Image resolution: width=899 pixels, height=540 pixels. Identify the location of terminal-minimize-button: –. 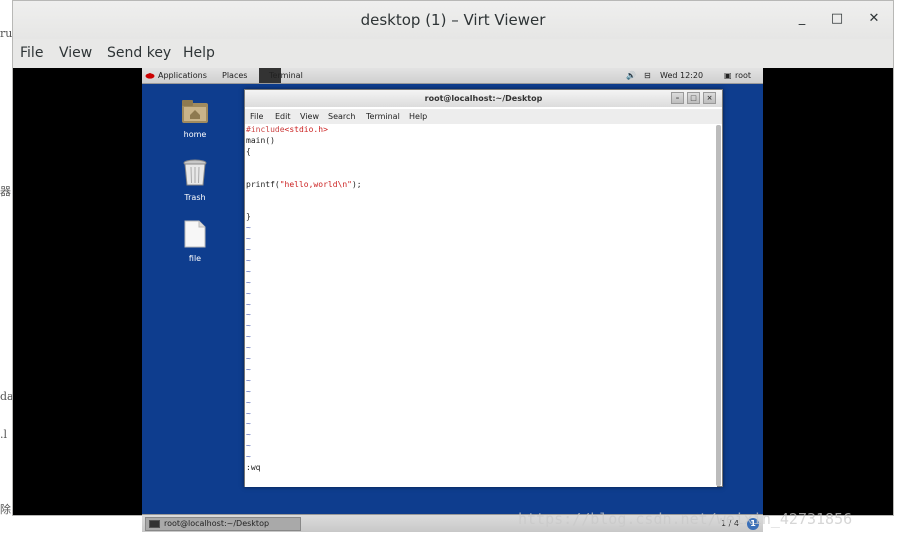
(677, 98).